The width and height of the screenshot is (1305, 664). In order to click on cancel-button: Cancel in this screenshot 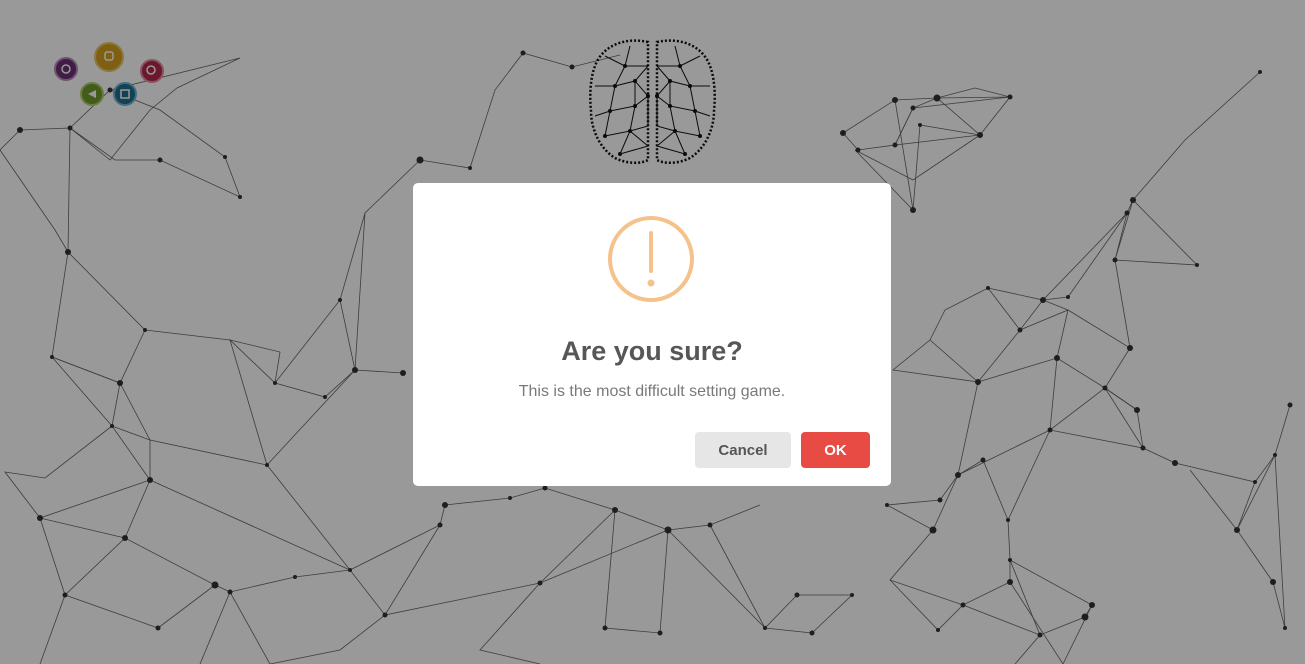, I will do `click(743, 450)`.